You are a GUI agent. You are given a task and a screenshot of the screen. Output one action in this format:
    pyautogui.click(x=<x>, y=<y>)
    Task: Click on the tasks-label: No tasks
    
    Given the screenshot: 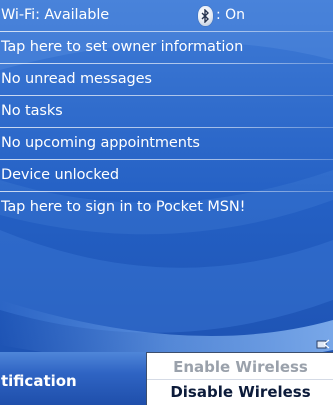 What is the action you would take?
    pyautogui.click(x=32, y=111)
    